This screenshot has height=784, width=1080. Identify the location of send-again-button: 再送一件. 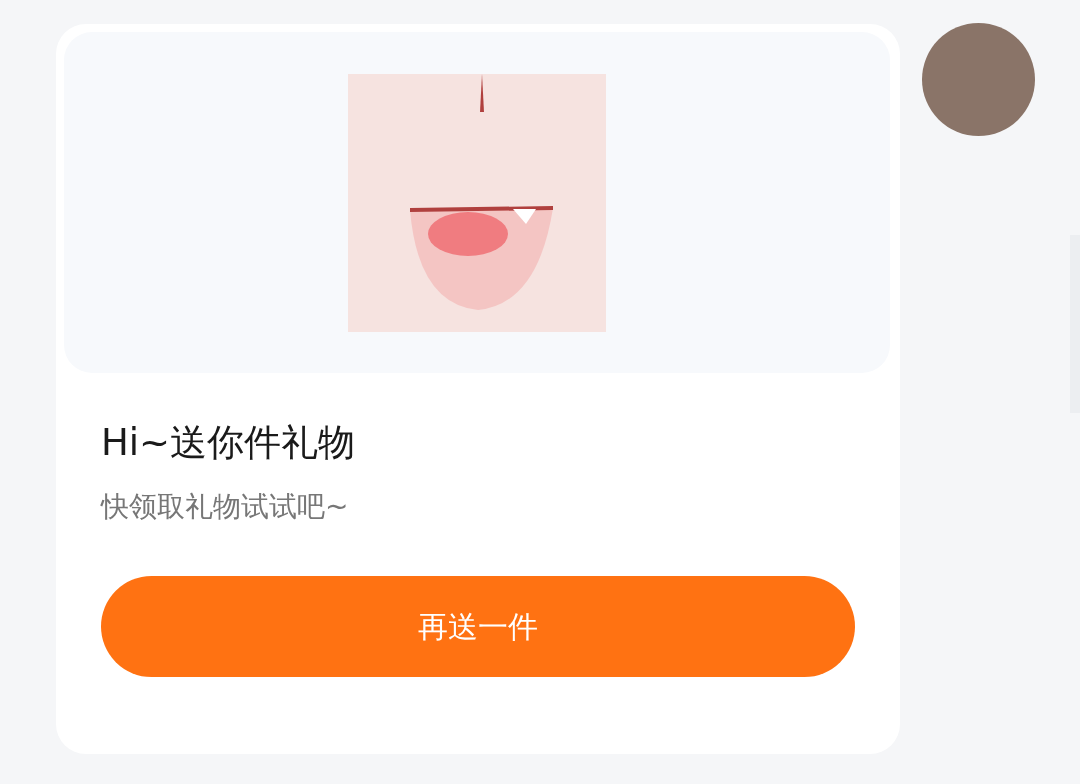
(478, 626).